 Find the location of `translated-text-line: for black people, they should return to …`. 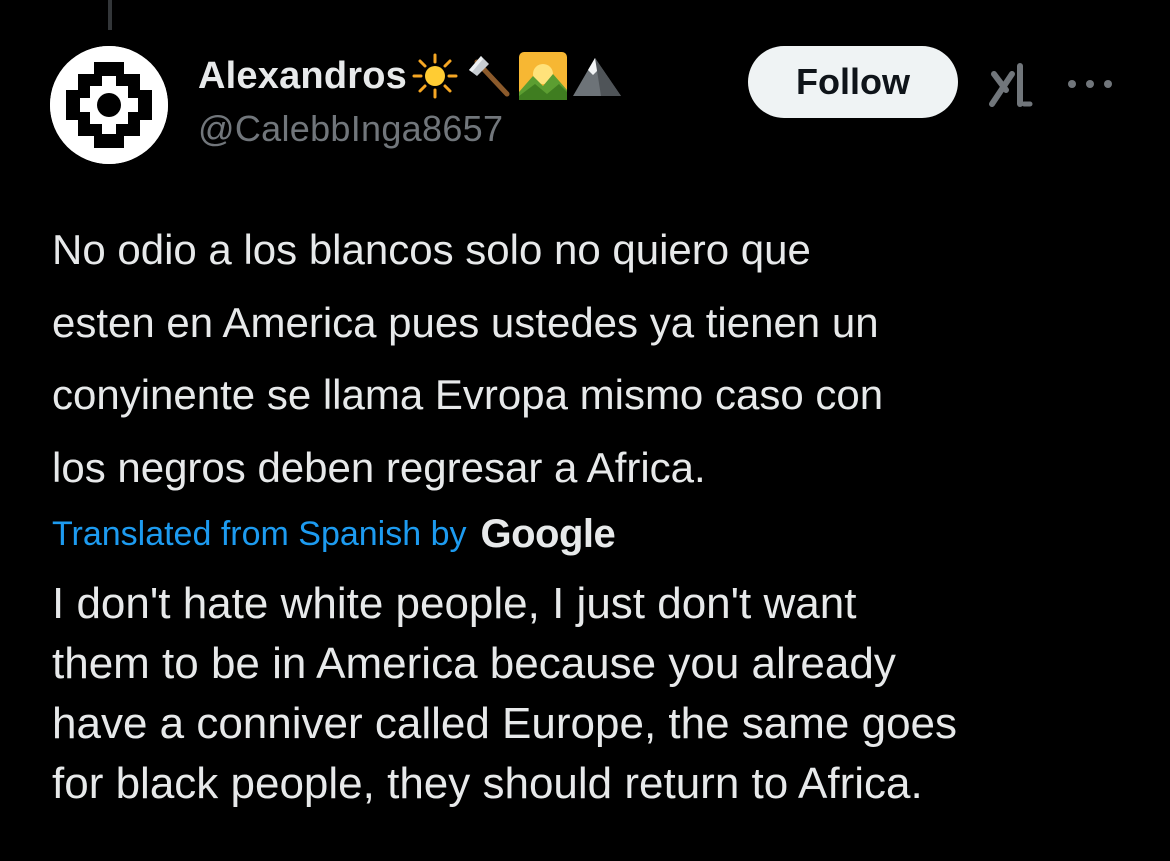

translated-text-line: for black people, they should return to … is located at coordinates (487, 783).